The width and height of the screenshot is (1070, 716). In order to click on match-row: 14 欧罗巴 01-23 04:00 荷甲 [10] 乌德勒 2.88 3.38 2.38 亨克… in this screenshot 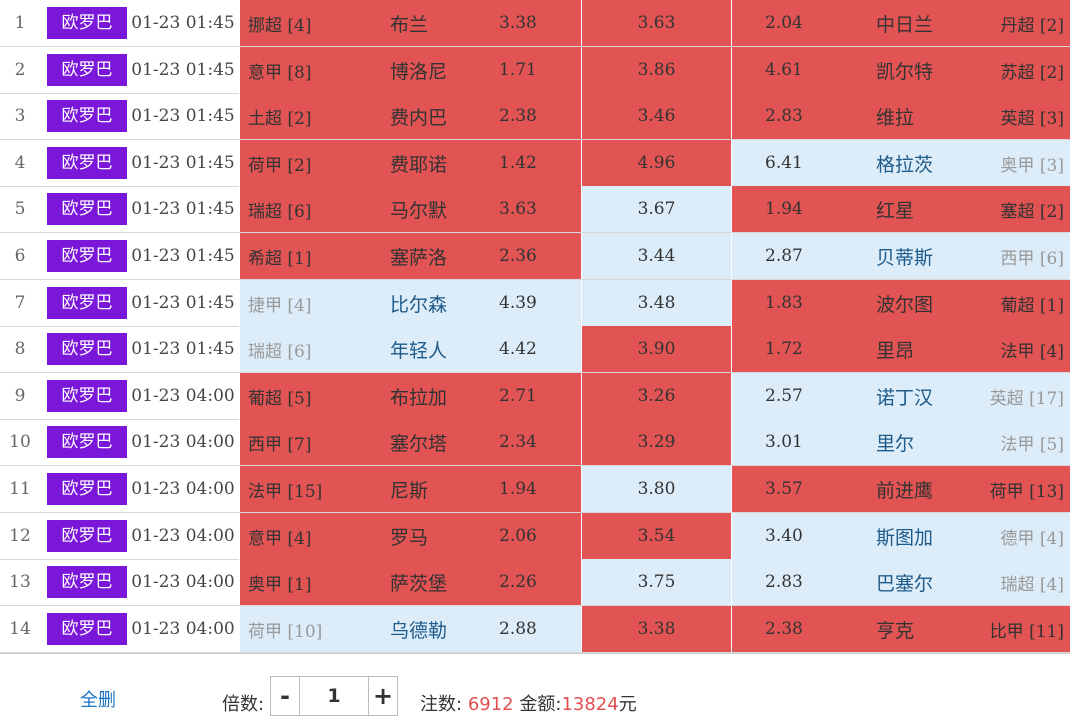, I will do `click(535, 629)`.